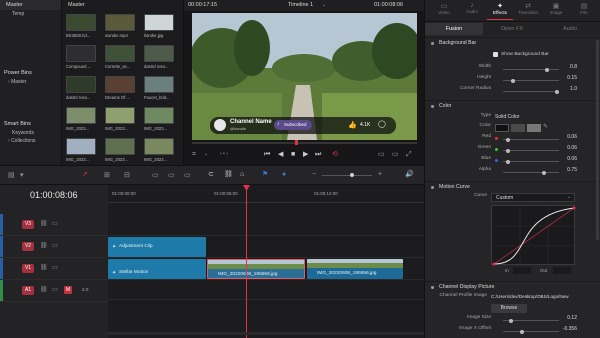 This screenshot has height=338, width=600. What do you see at coordinates (518, 128) in the screenshot?
I see `color-swatch-gray` at bounding box center [518, 128].